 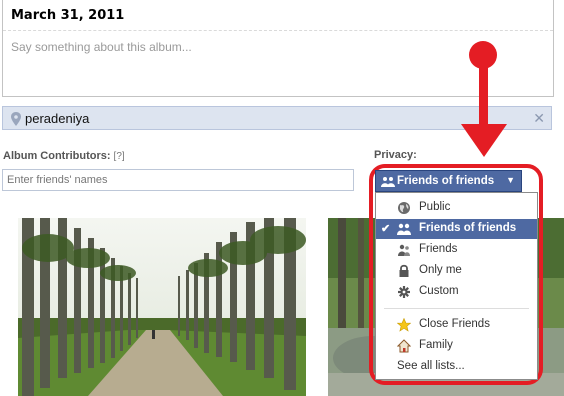 I want to click on contributors-input, so click(x=178, y=180).